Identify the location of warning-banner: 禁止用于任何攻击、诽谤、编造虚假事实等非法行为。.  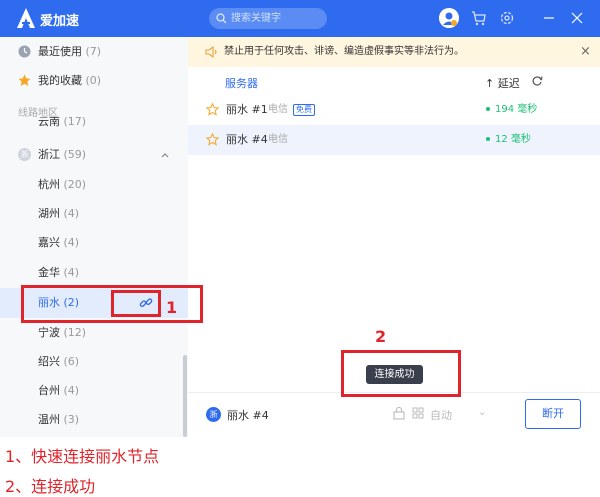
(394, 52).